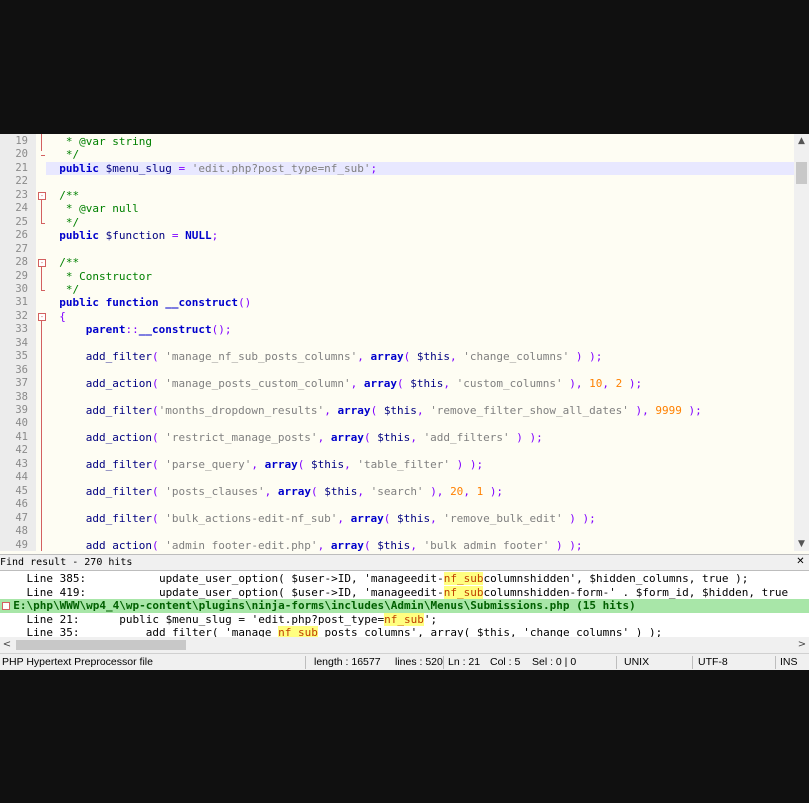 Image resolution: width=809 pixels, height=803 pixels. Describe the element at coordinates (713, 662) in the screenshot. I see `status-encoding: UTF-8` at that location.